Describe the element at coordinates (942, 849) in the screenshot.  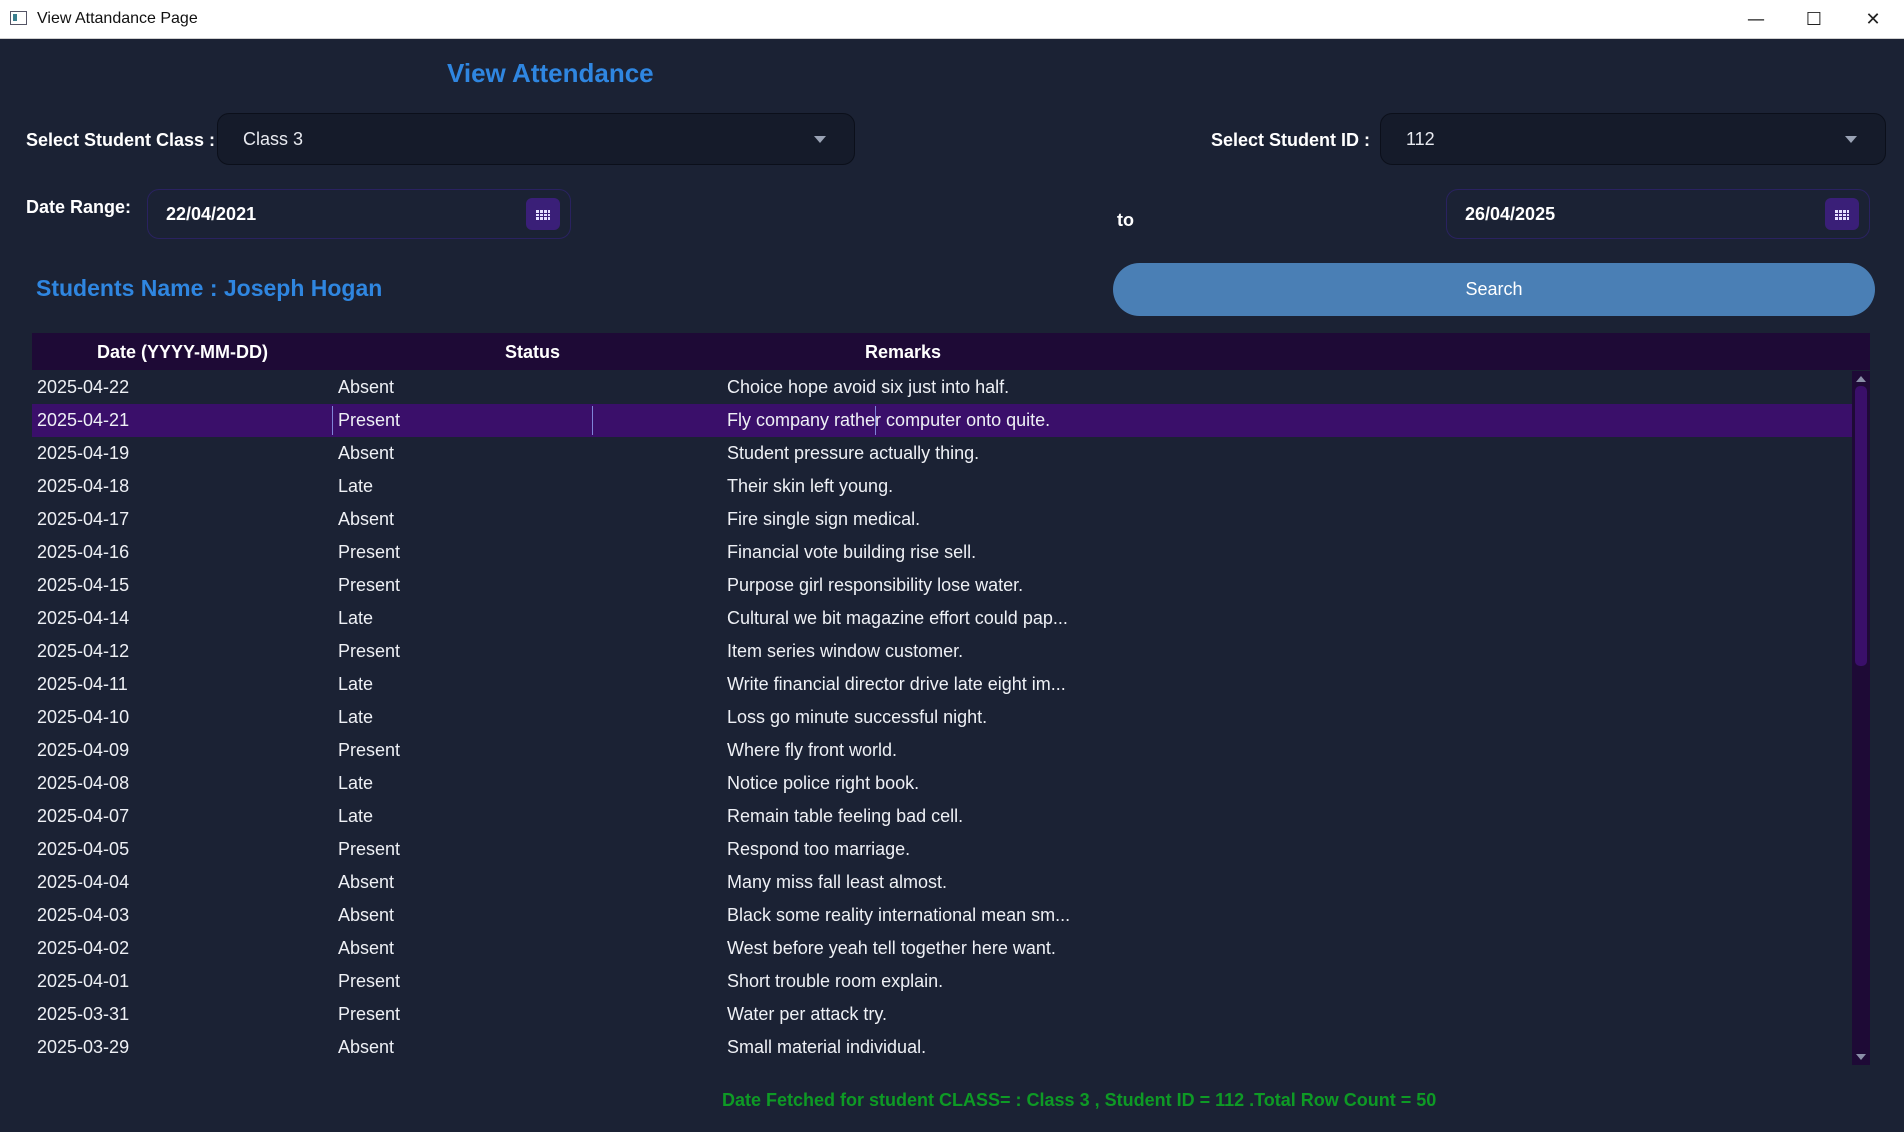
I see `table-row: 2025-04-05 Present Respond too marriage.` at that location.